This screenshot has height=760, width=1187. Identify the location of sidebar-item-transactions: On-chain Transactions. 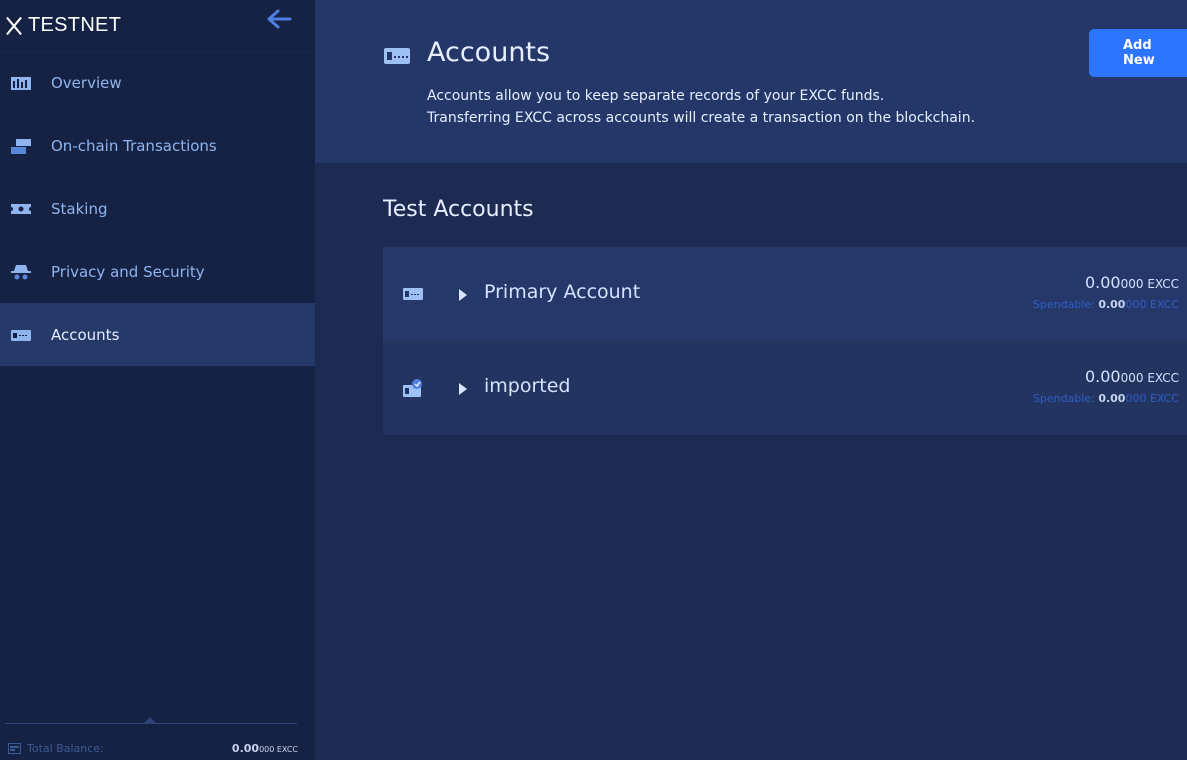
(157, 145).